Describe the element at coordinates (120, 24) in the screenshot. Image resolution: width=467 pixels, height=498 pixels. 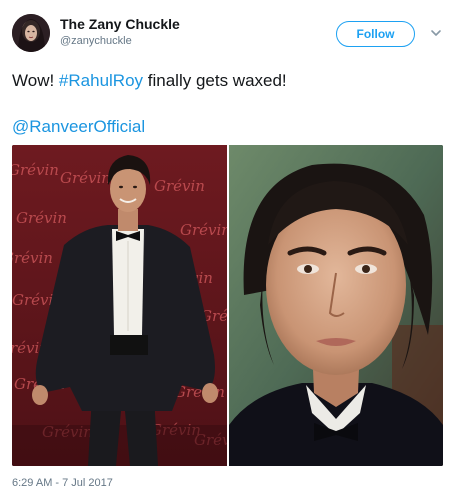
I see `author-display-name: The Zany Chuckle` at that location.